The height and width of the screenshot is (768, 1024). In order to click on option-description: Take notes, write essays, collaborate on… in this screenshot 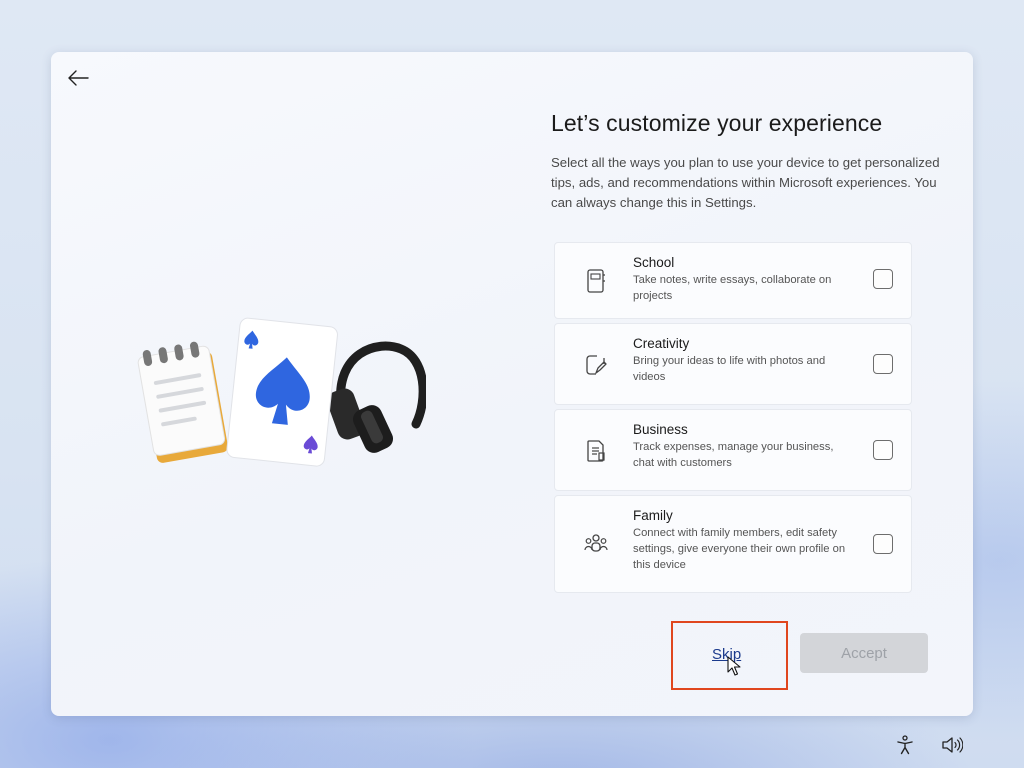, I will do `click(732, 288)`.